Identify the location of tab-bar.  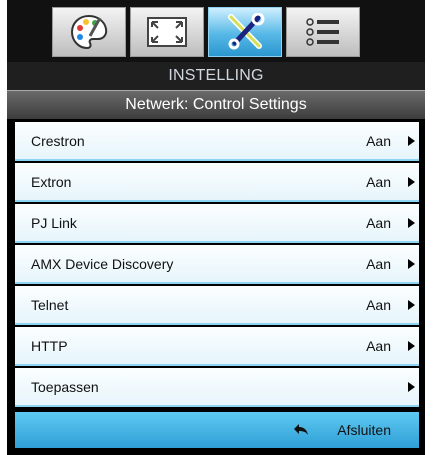
(216, 31).